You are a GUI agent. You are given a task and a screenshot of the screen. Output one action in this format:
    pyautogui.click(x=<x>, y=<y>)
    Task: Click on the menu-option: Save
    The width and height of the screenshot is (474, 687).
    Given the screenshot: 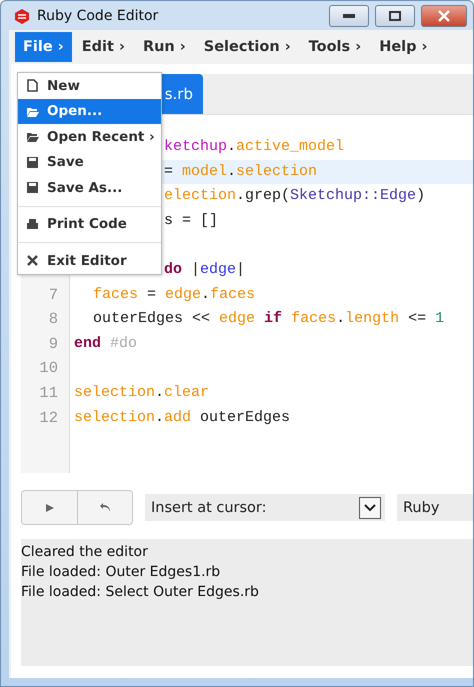 What is the action you would take?
    pyautogui.click(x=89, y=162)
    